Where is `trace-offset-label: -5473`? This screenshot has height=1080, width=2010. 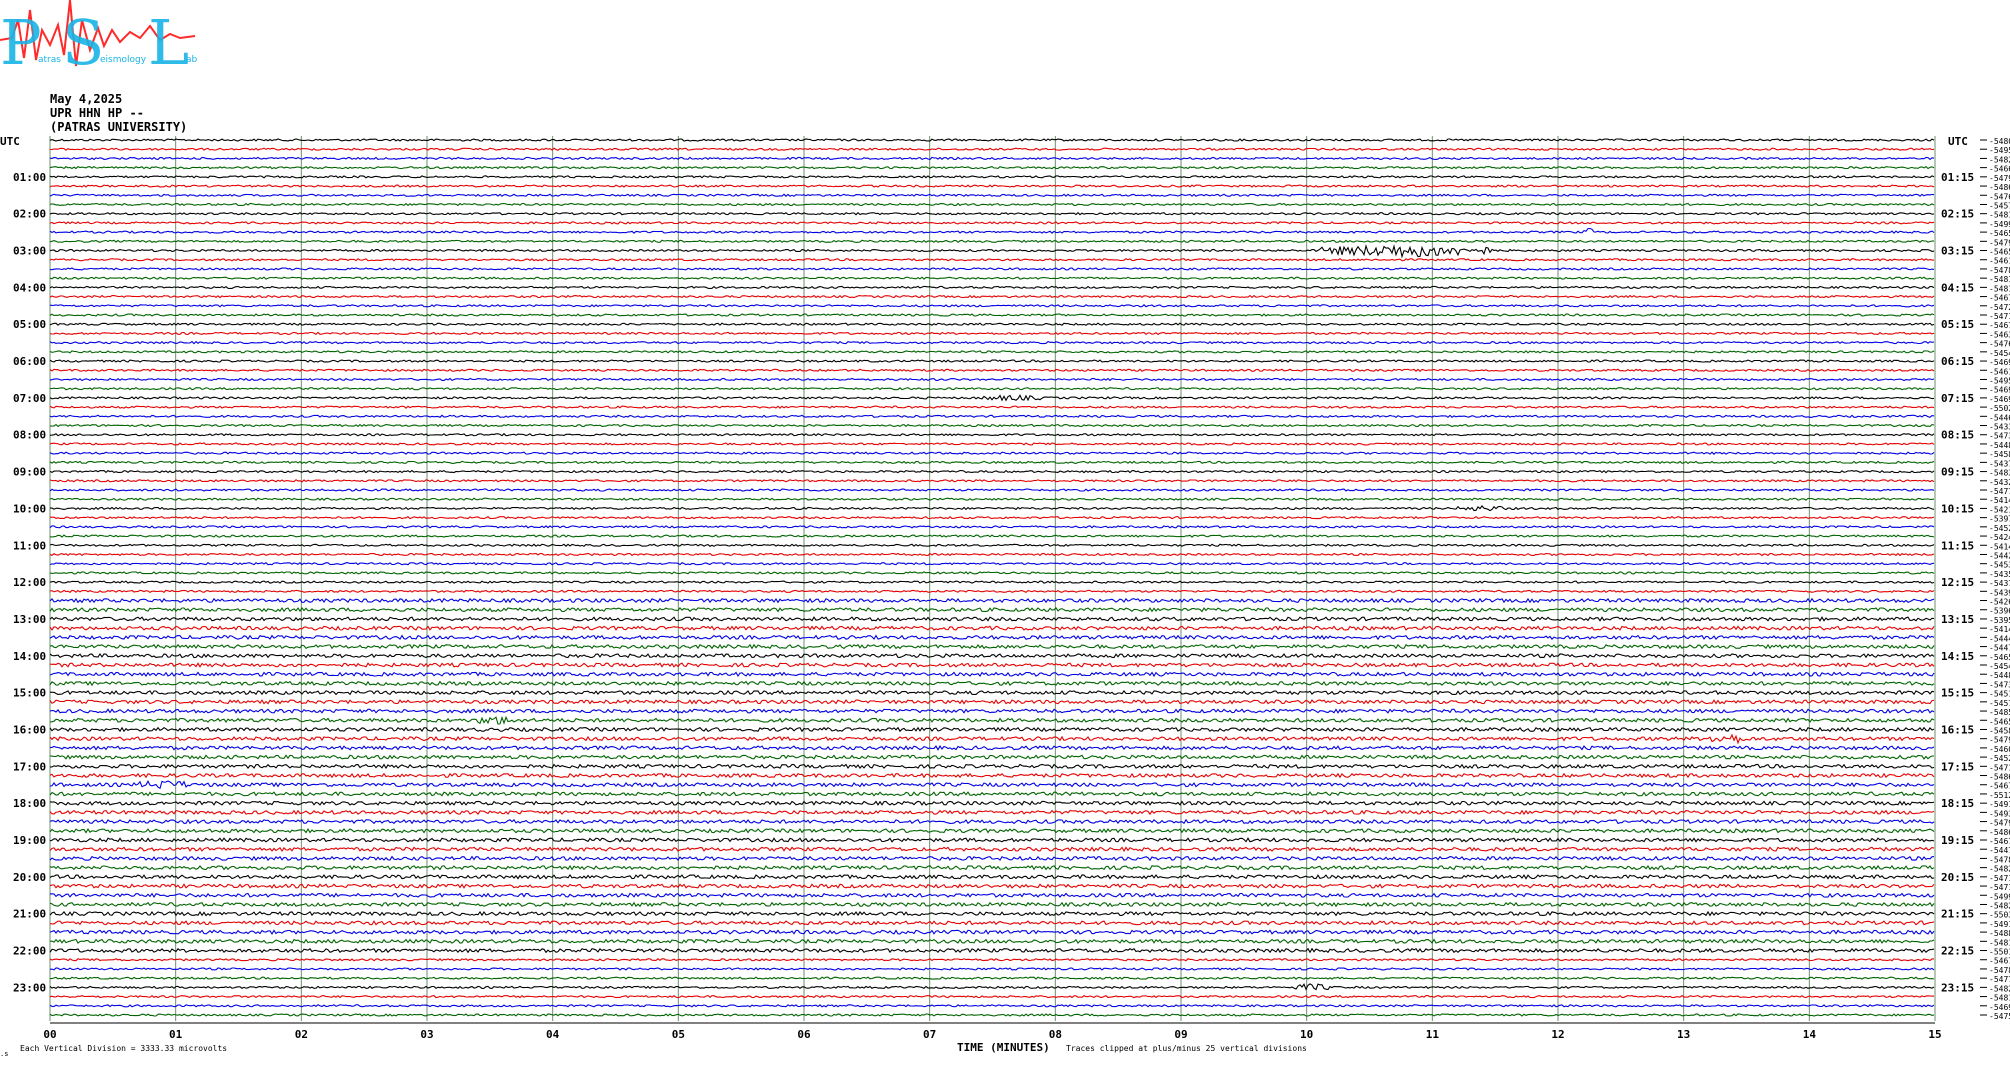 trace-offset-label: -5473 is located at coordinates (1999, 684).